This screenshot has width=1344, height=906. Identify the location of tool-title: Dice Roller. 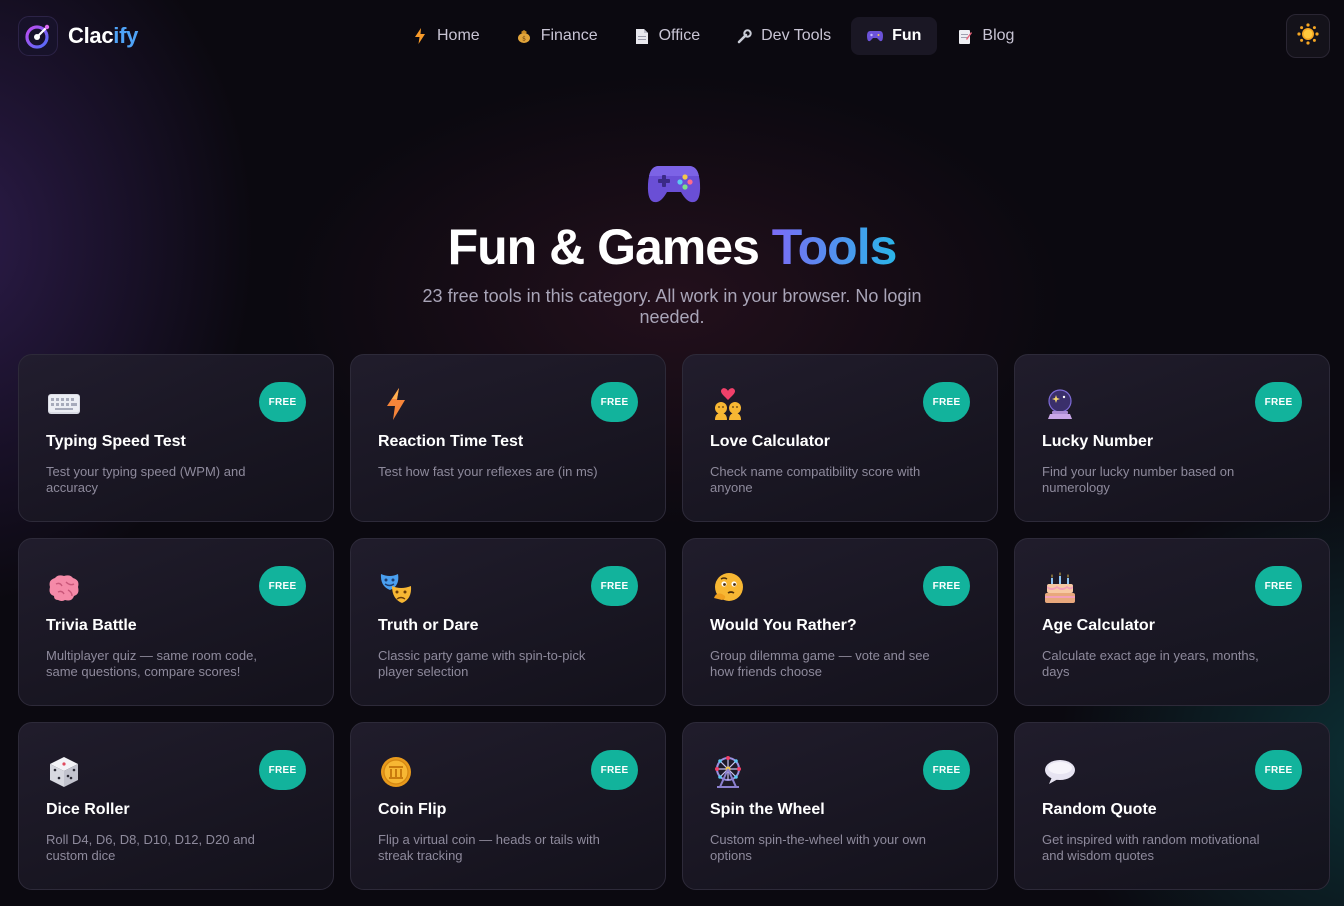
(88, 809).